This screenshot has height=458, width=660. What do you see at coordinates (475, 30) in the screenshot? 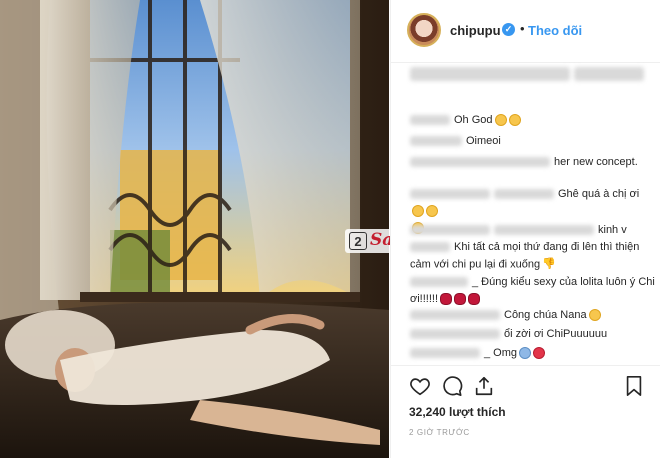
I see `username-link: chipupu` at bounding box center [475, 30].